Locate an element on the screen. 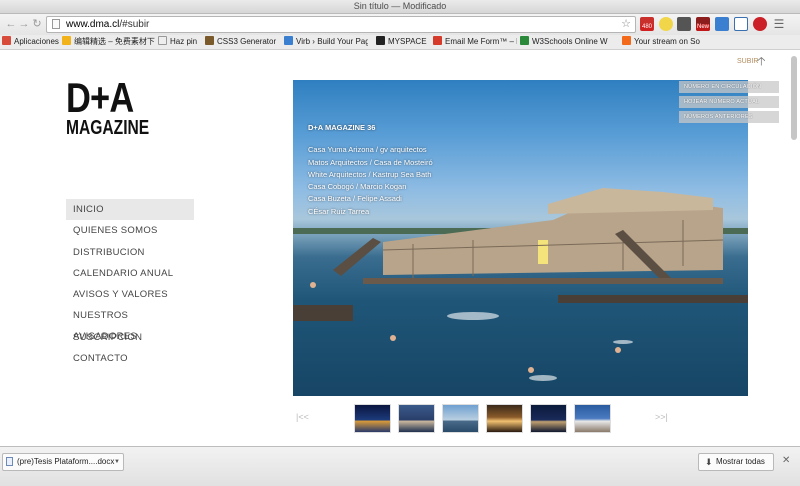 This screenshot has width=800, height=486. bookmark-8: Your stream on Sou is located at coordinates (661, 42).